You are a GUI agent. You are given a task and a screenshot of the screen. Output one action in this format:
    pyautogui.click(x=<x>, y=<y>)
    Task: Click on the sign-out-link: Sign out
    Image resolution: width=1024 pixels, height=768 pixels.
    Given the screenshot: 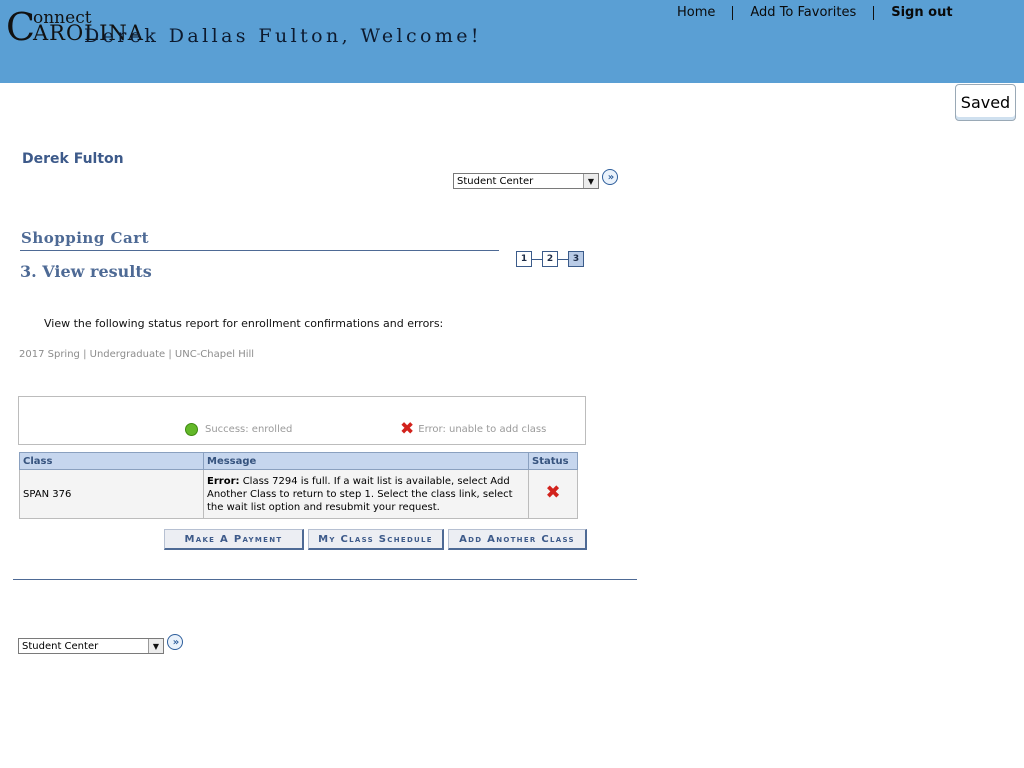 What is the action you would take?
    pyautogui.click(x=921, y=13)
    